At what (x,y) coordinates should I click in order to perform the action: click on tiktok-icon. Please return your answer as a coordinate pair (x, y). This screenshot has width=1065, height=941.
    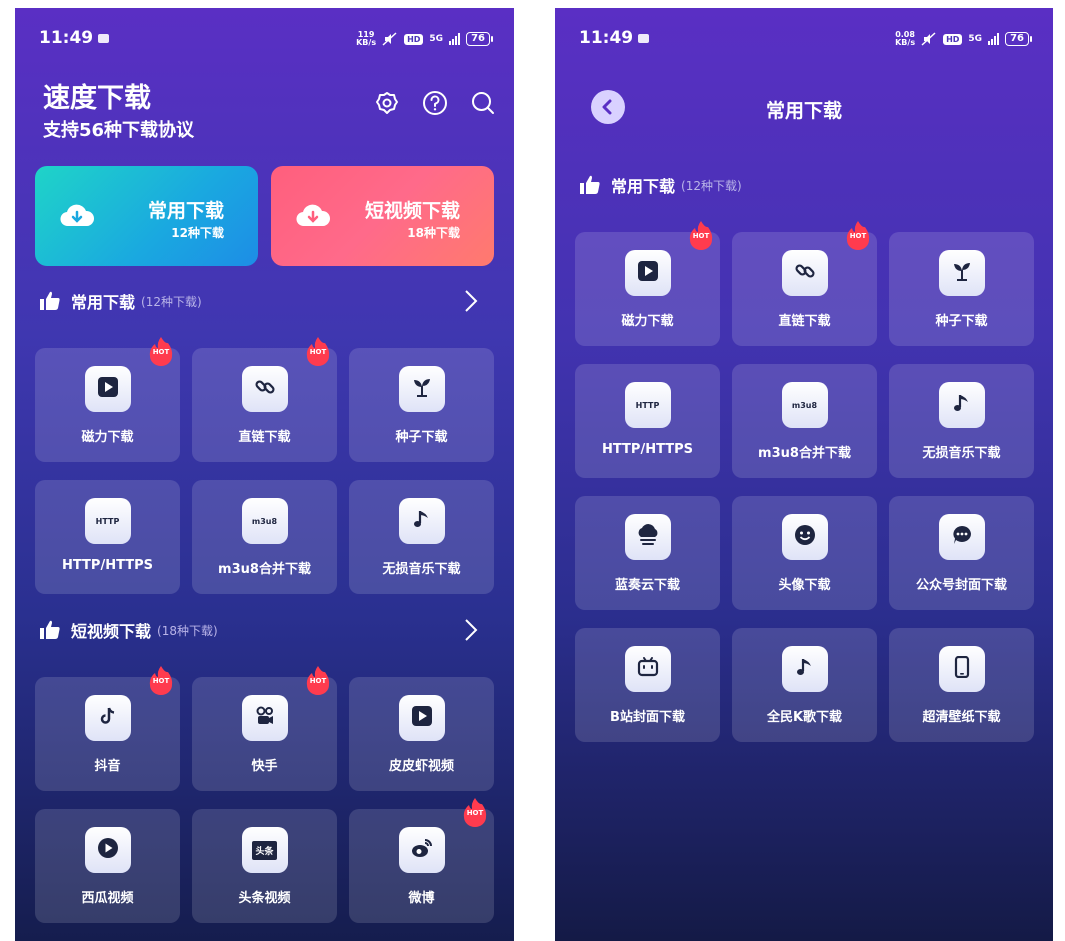
    Looking at the image, I should click on (108, 718).